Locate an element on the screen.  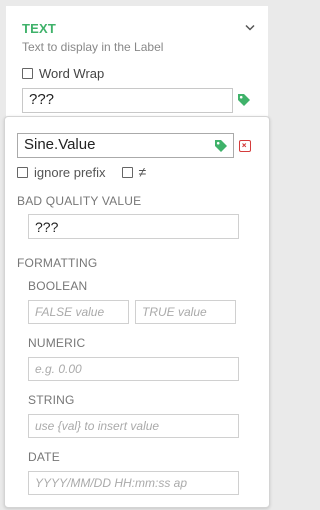
section-description: Text to display in the Label is located at coordinates (93, 47).